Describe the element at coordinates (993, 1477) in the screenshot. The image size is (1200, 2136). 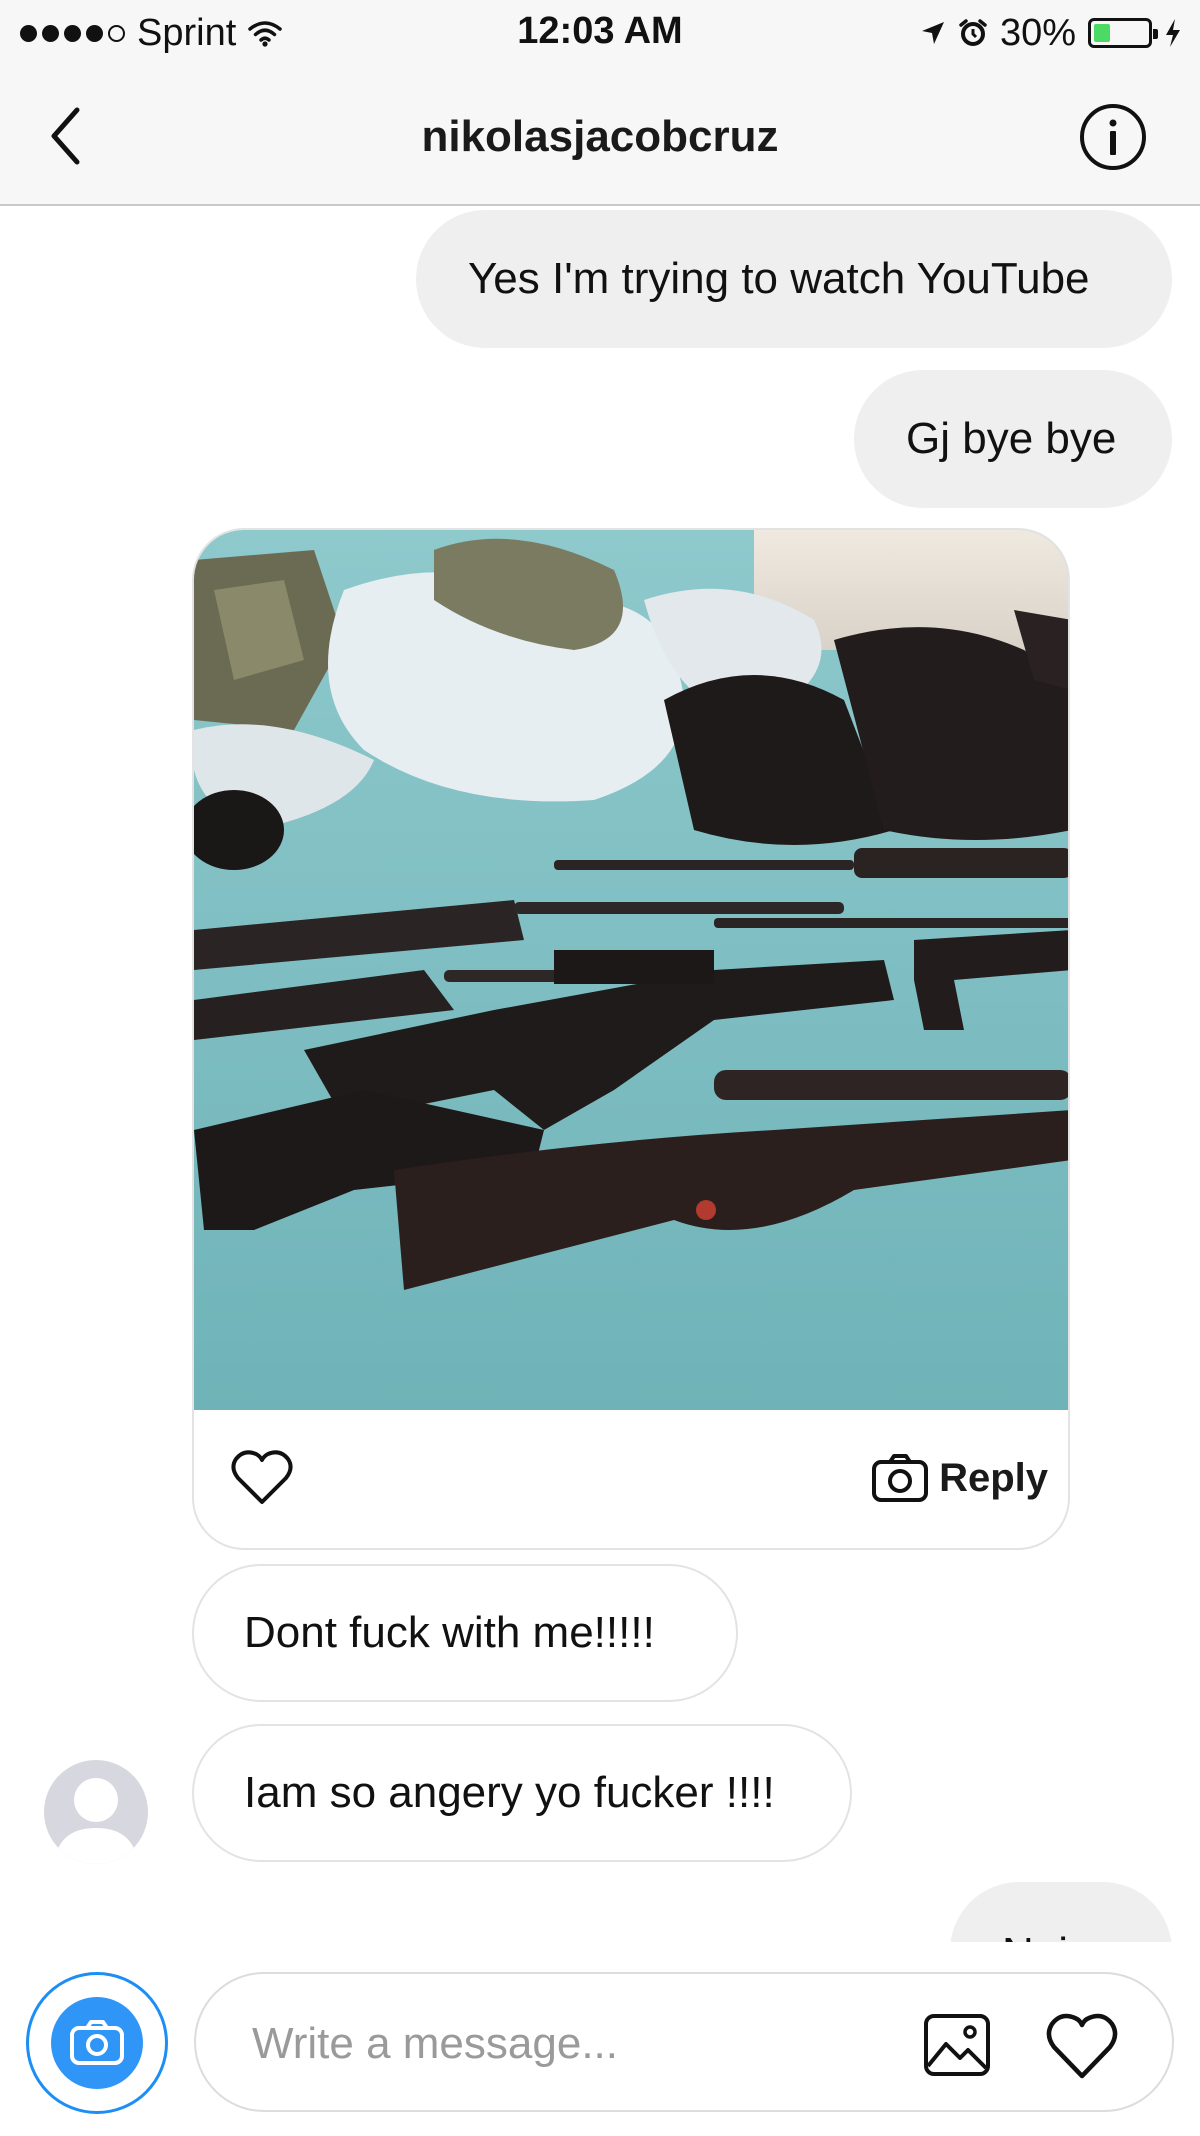
I see `reply-label: Reply` at that location.